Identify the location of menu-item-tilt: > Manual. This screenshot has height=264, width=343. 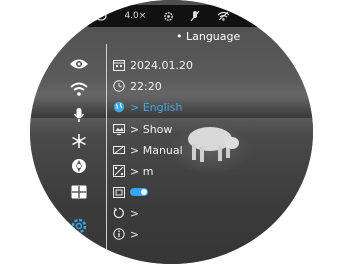
(147, 150).